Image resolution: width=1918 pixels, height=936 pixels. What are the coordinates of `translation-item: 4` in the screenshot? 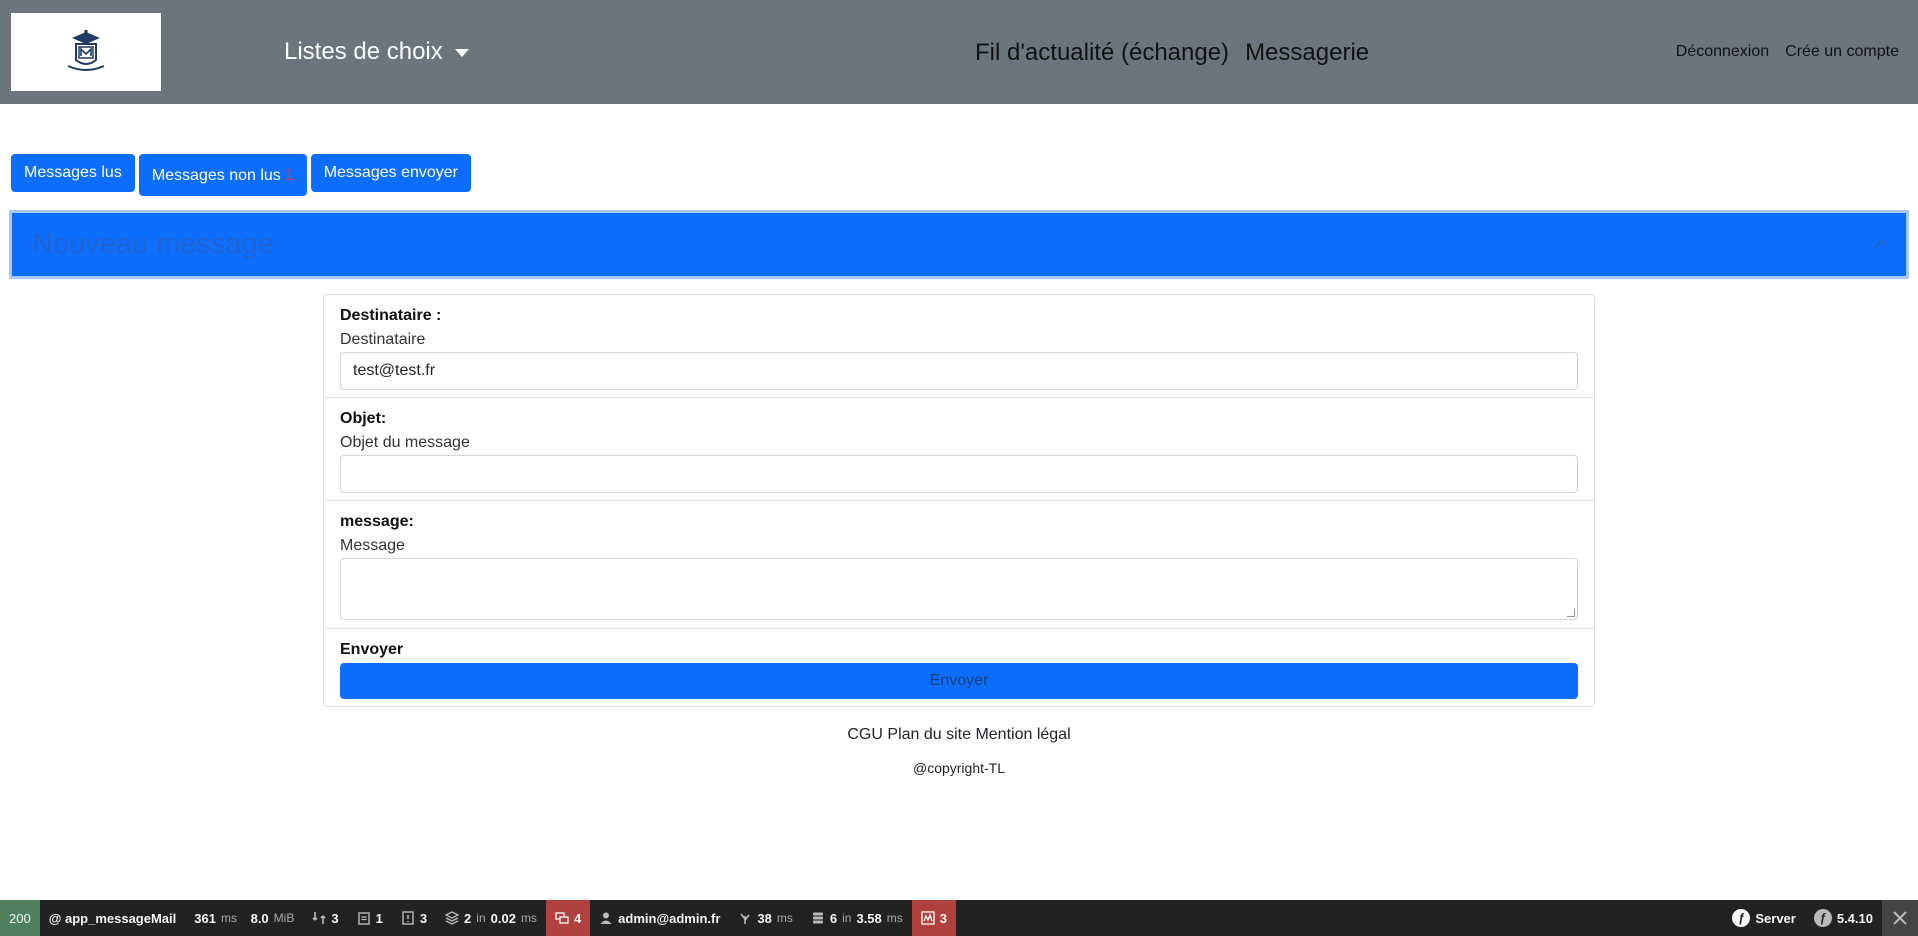 It's located at (568, 918).